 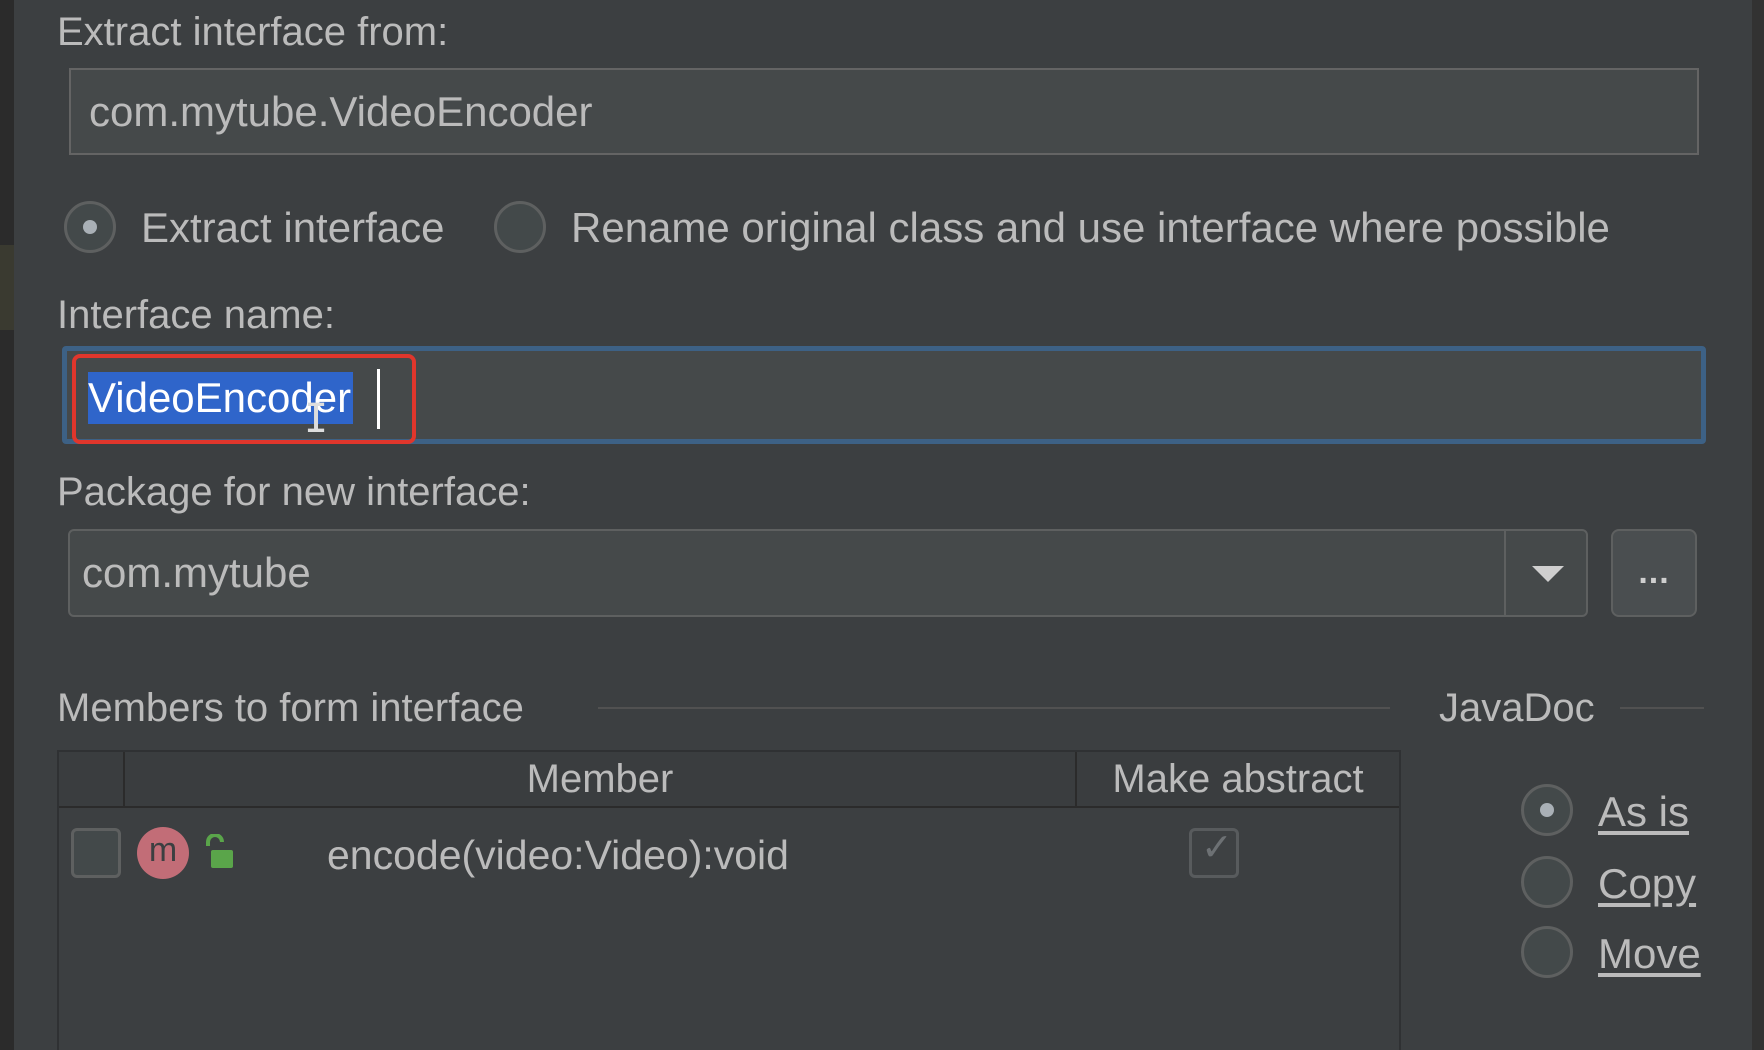 What do you see at coordinates (558, 855) in the screenshot?
I see `member-signature: encode(video:Video):void` at bounding box center [558, 855].